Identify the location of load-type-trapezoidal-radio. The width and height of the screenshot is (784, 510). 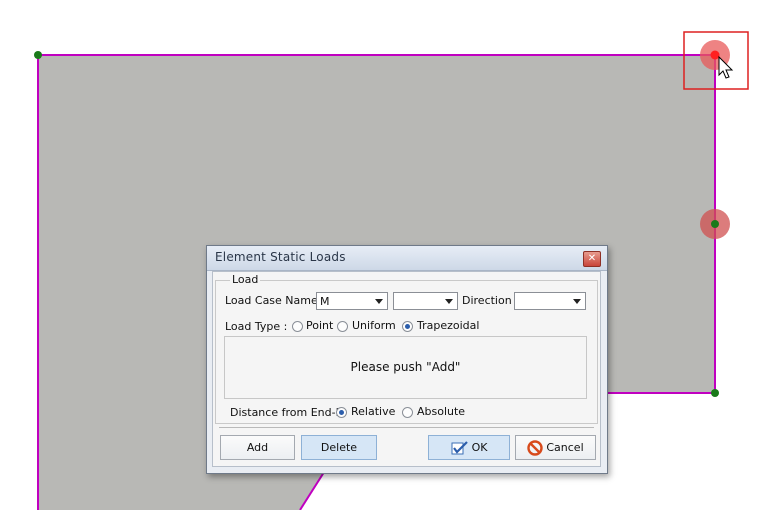
(407, 326).